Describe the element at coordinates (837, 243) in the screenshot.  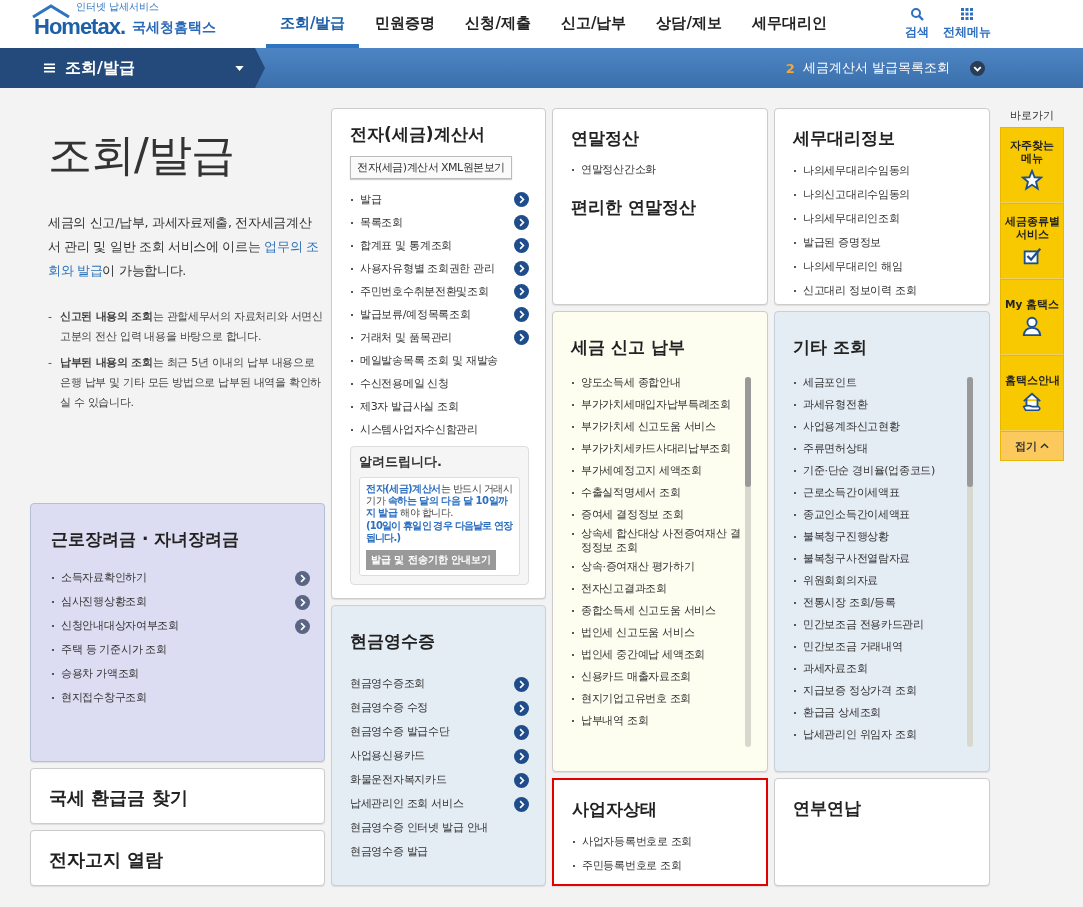
I see `menu-link: 발급된 증명정보` at that location.